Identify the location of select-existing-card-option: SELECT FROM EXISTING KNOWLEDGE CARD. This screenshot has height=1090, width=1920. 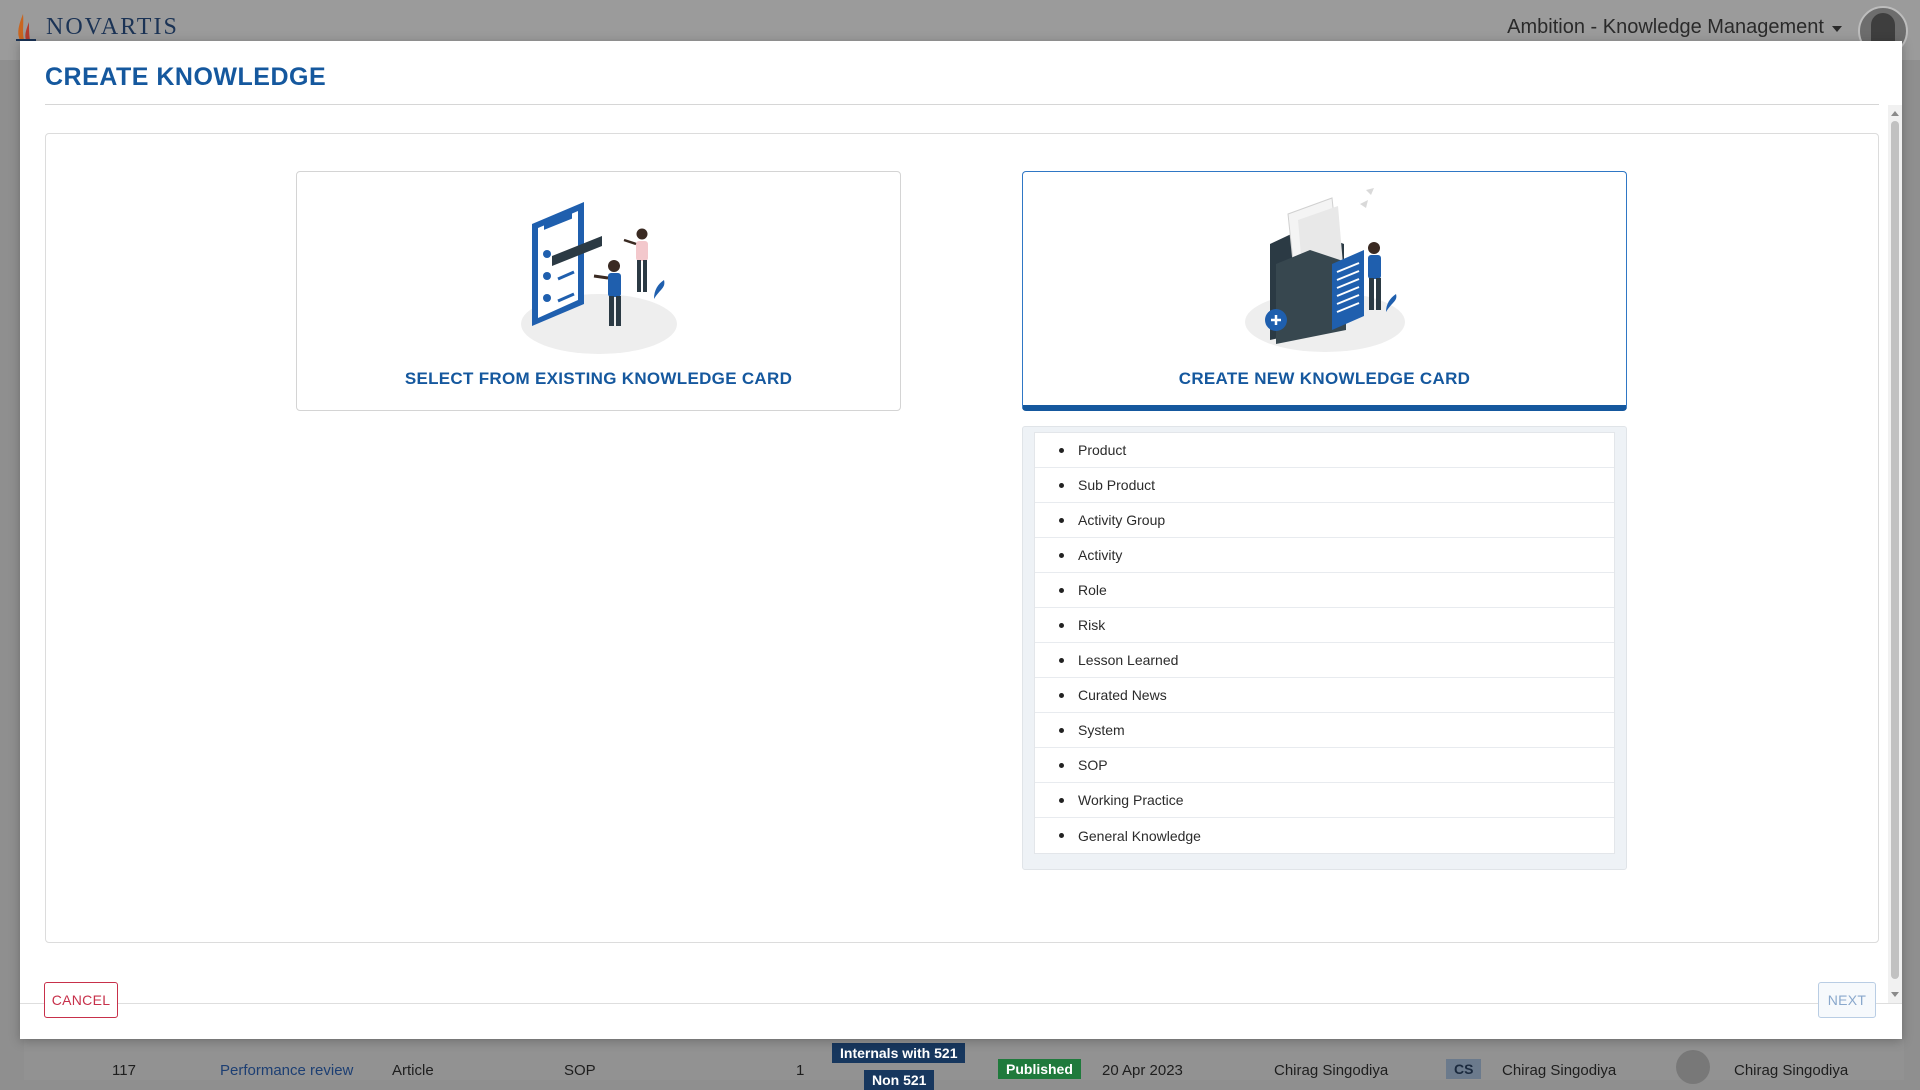
(598, 291).